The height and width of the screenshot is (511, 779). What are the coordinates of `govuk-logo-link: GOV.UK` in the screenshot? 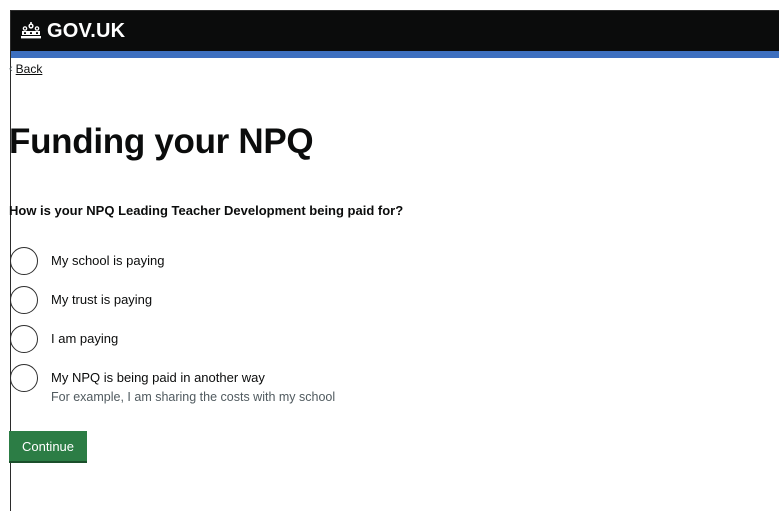 It's located at (72, 31).